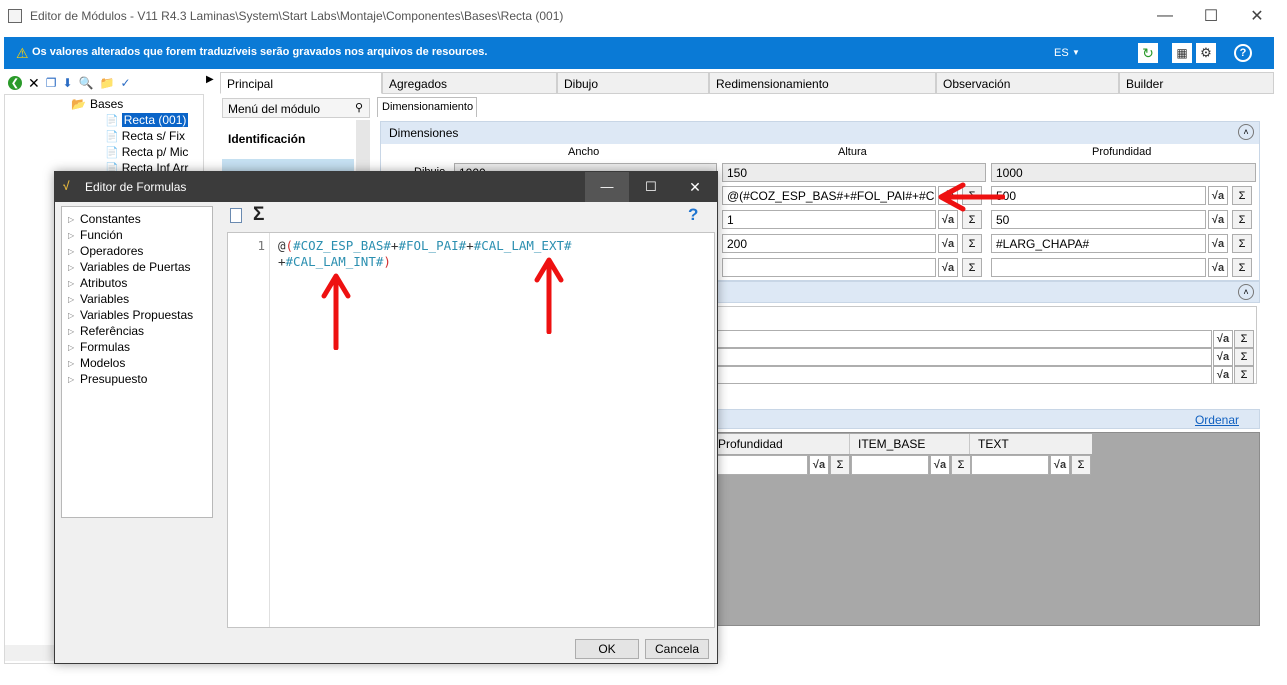 Image resolution: width=1287 pixels, height=685 pixels. Describe the element at coordinates (633, 83) in the screenshot. I see `tab-dibujo: Dibujo` at that location.